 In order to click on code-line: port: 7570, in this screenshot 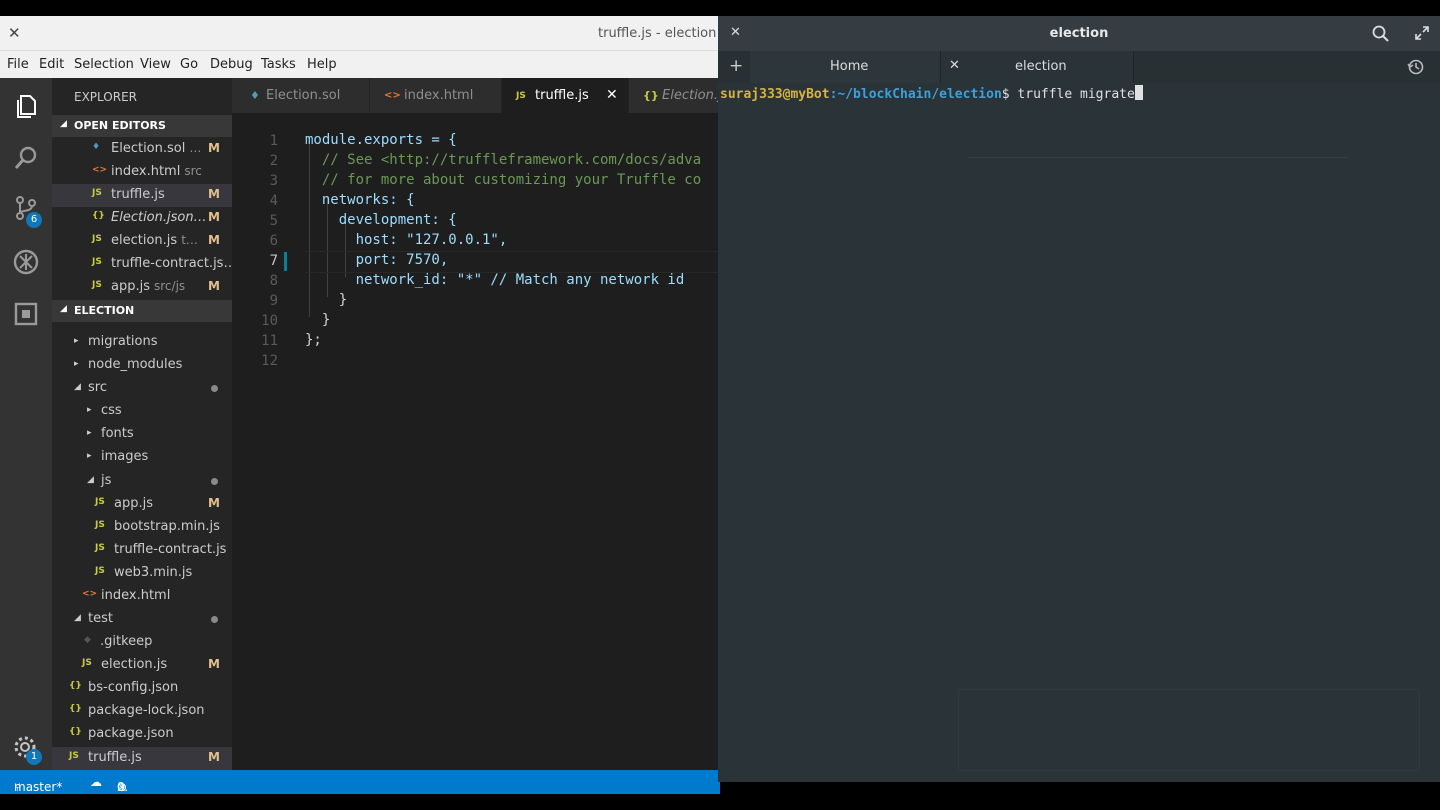, I will do `click(377, 260)`.